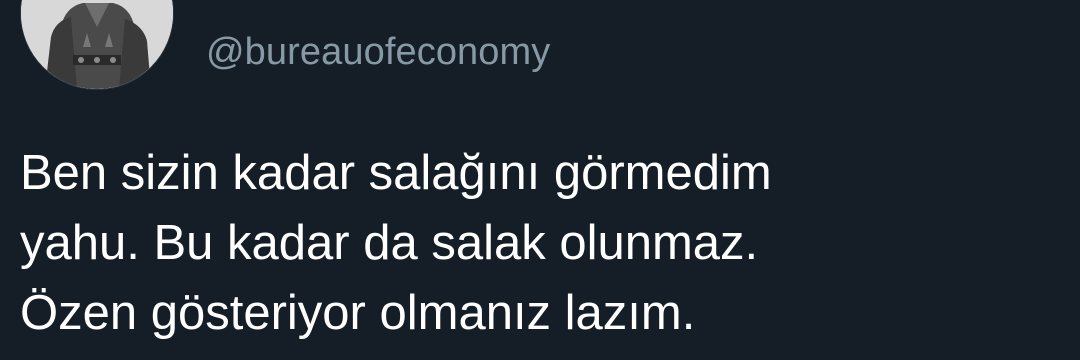 This screenshot has width=1080, height=360. What do you see at coordinates (358, 313) in the screenshot?
I see `tweet-text-line: Özen gösteriyor olmanız lazım.` at bounding box center [358, 313].